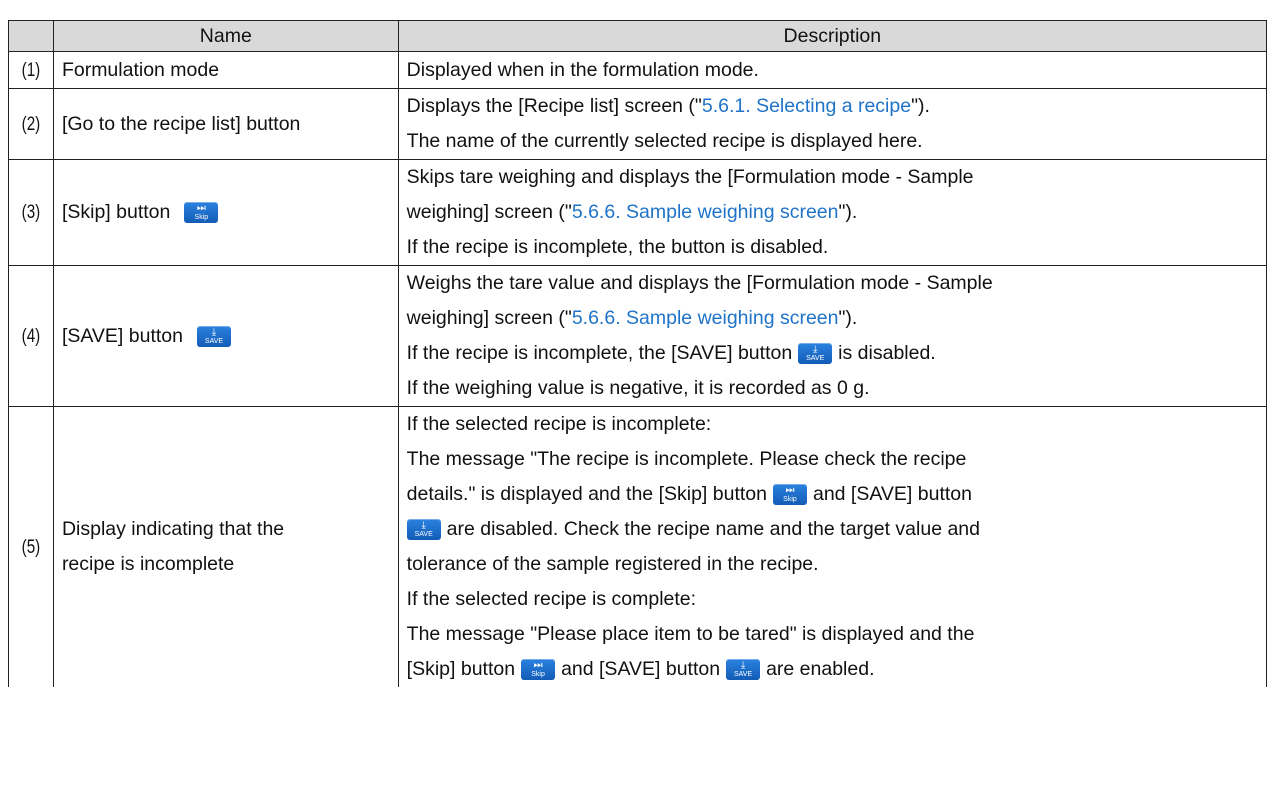 This screenshot has height=787, width=1280. Describe the element at coordinates (832, 36) in the screenshot. I see `header-description: Description` at that location.